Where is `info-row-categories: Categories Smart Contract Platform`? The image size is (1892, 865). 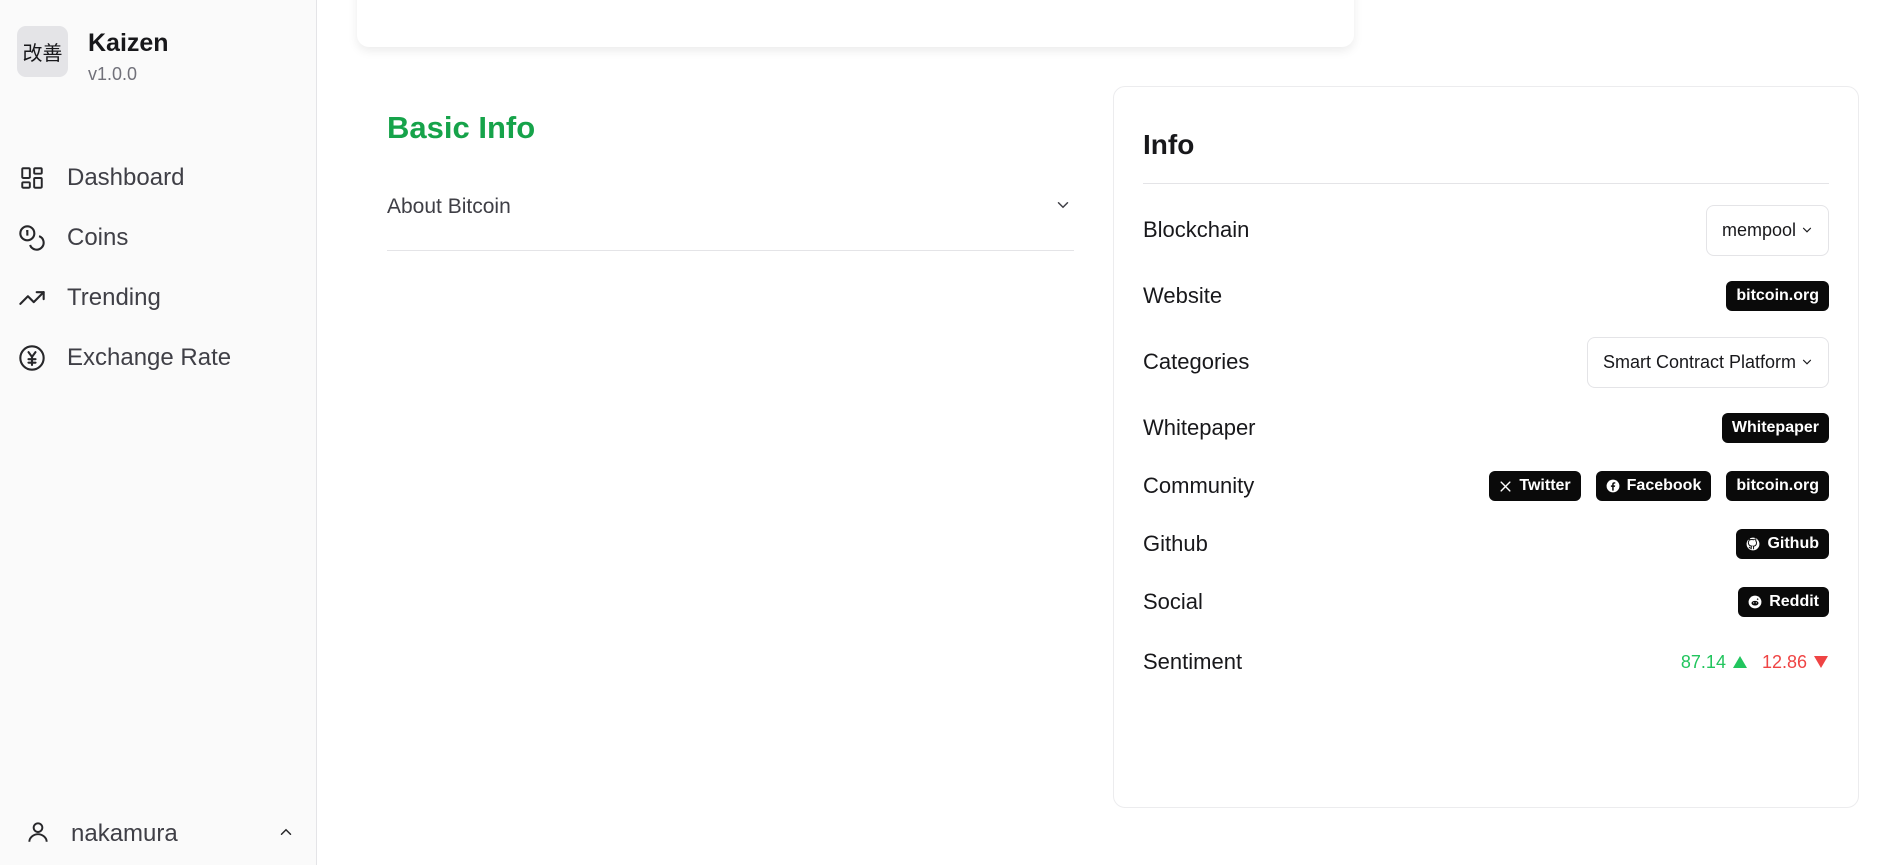
info-row-categories: Categories Smart Contract Platform is located at coordinates (1486, 362).